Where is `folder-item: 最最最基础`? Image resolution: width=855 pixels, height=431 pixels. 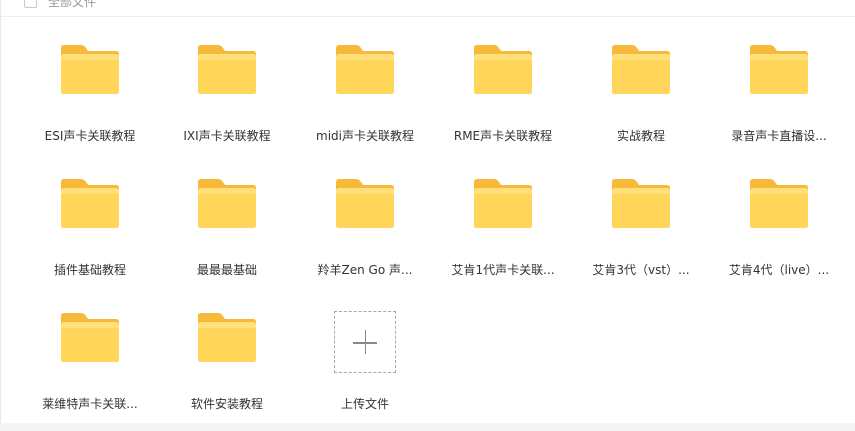 folder-item: 最最最基础 is located at coordinates (227, 237).